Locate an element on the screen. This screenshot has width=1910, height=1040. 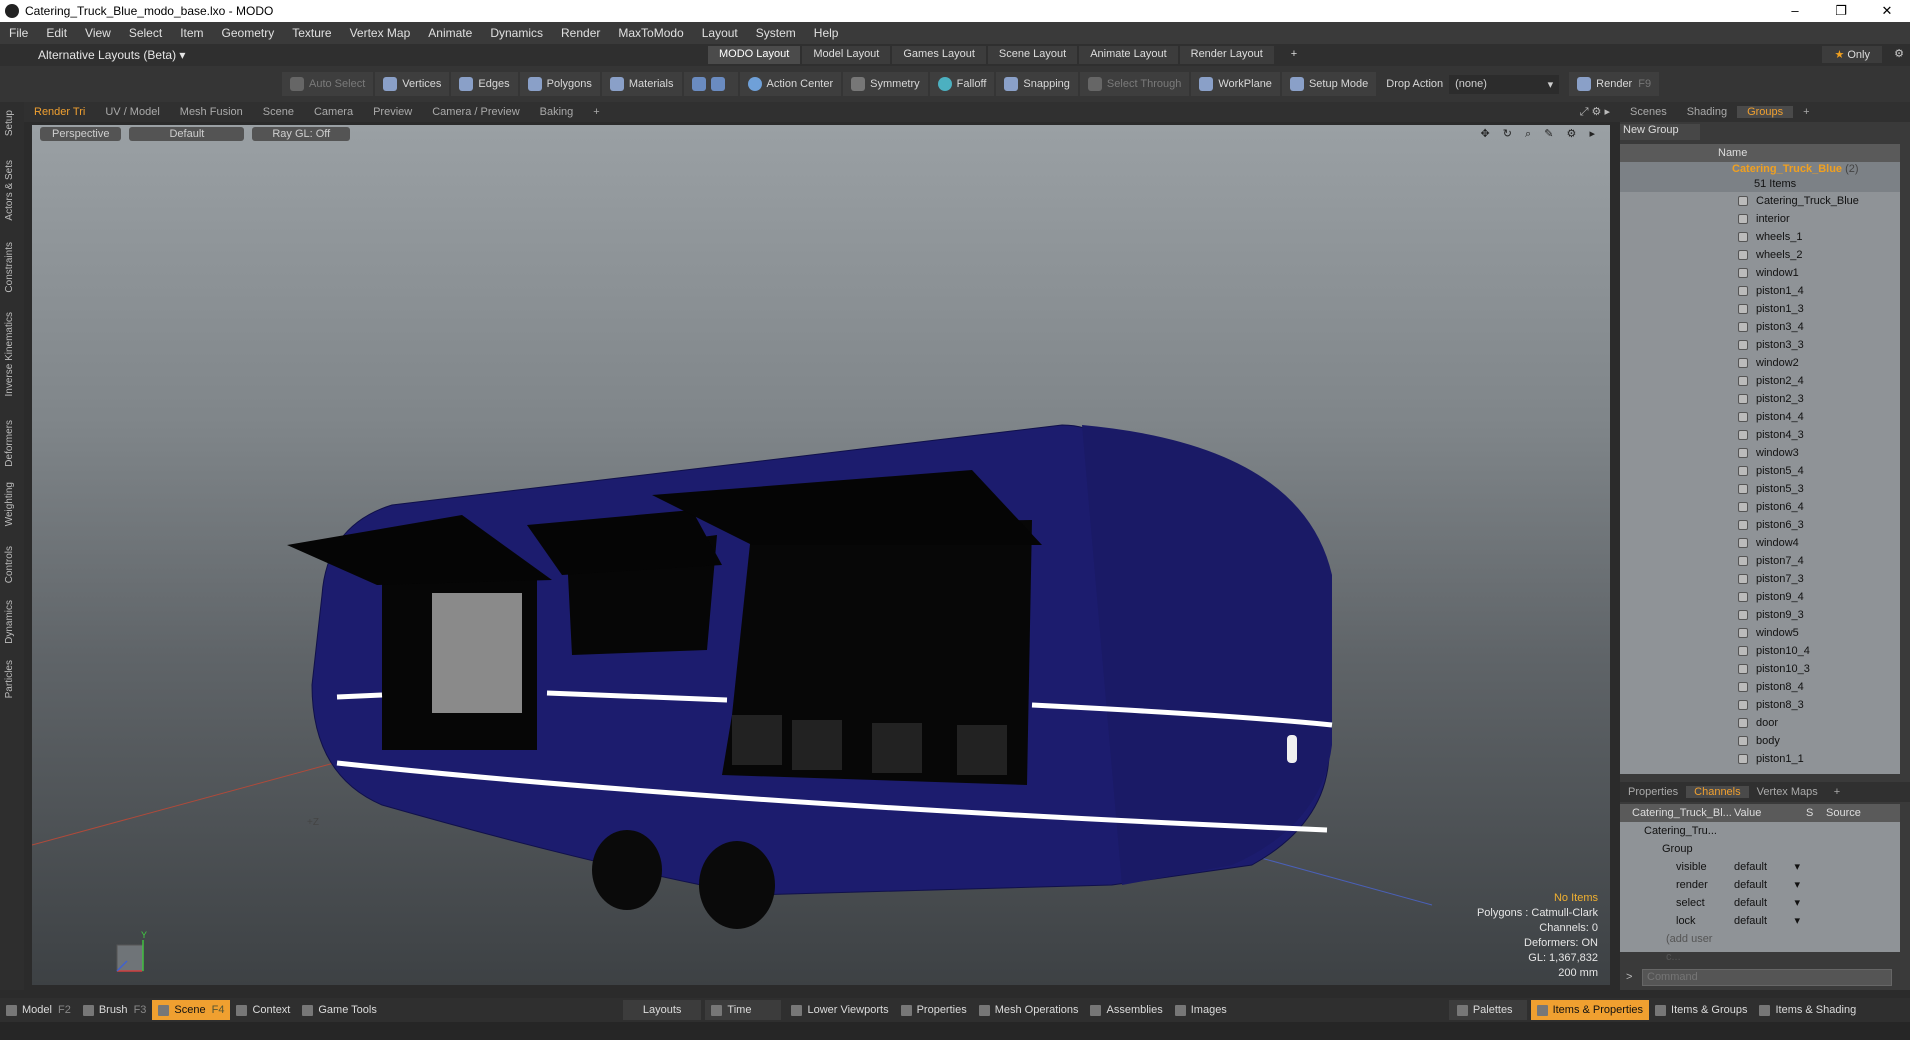
tab-weighting: Weighting is located at coordinates (9, 504).